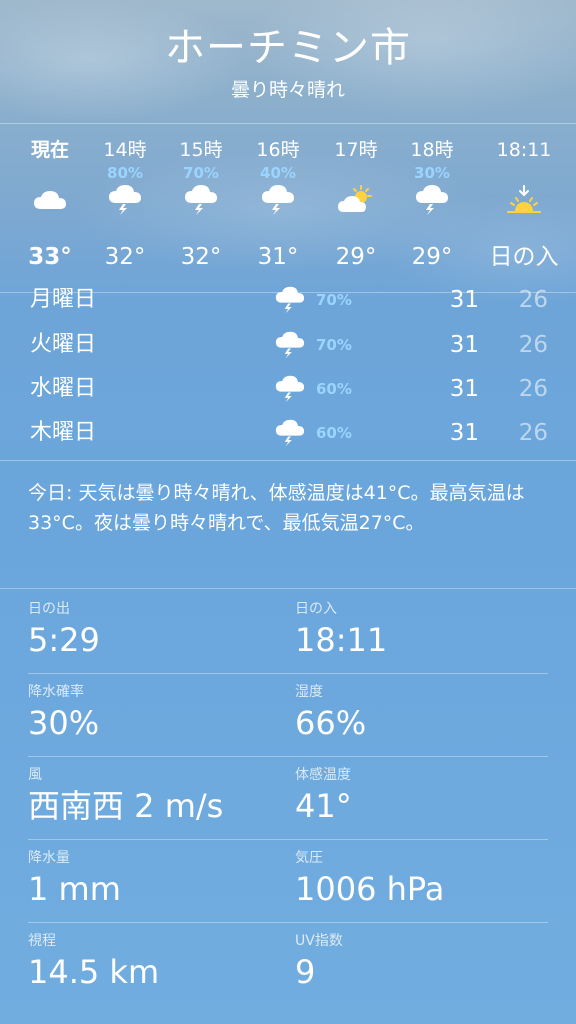  Describe the element at coordinates (64, 640) in the screenshot. I see `detail-value: 5:29` at that location.